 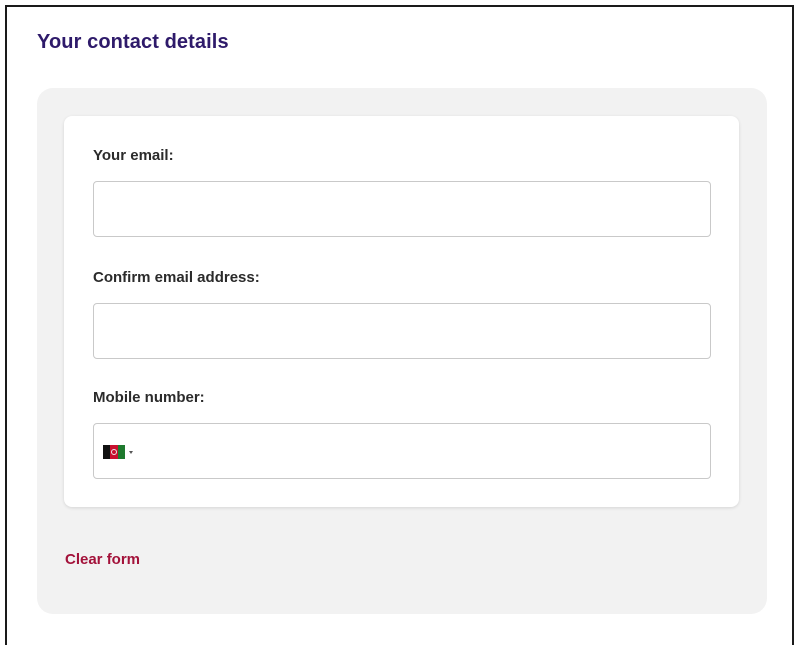 I want to click on flag-emblem, so click(x=114, y=452).